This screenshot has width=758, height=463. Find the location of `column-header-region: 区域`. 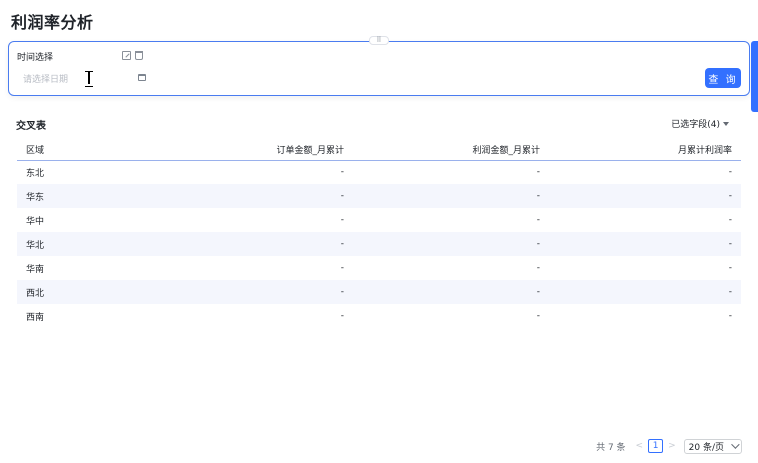

column-header-region: 区域 is located at coordinates (87, 150).